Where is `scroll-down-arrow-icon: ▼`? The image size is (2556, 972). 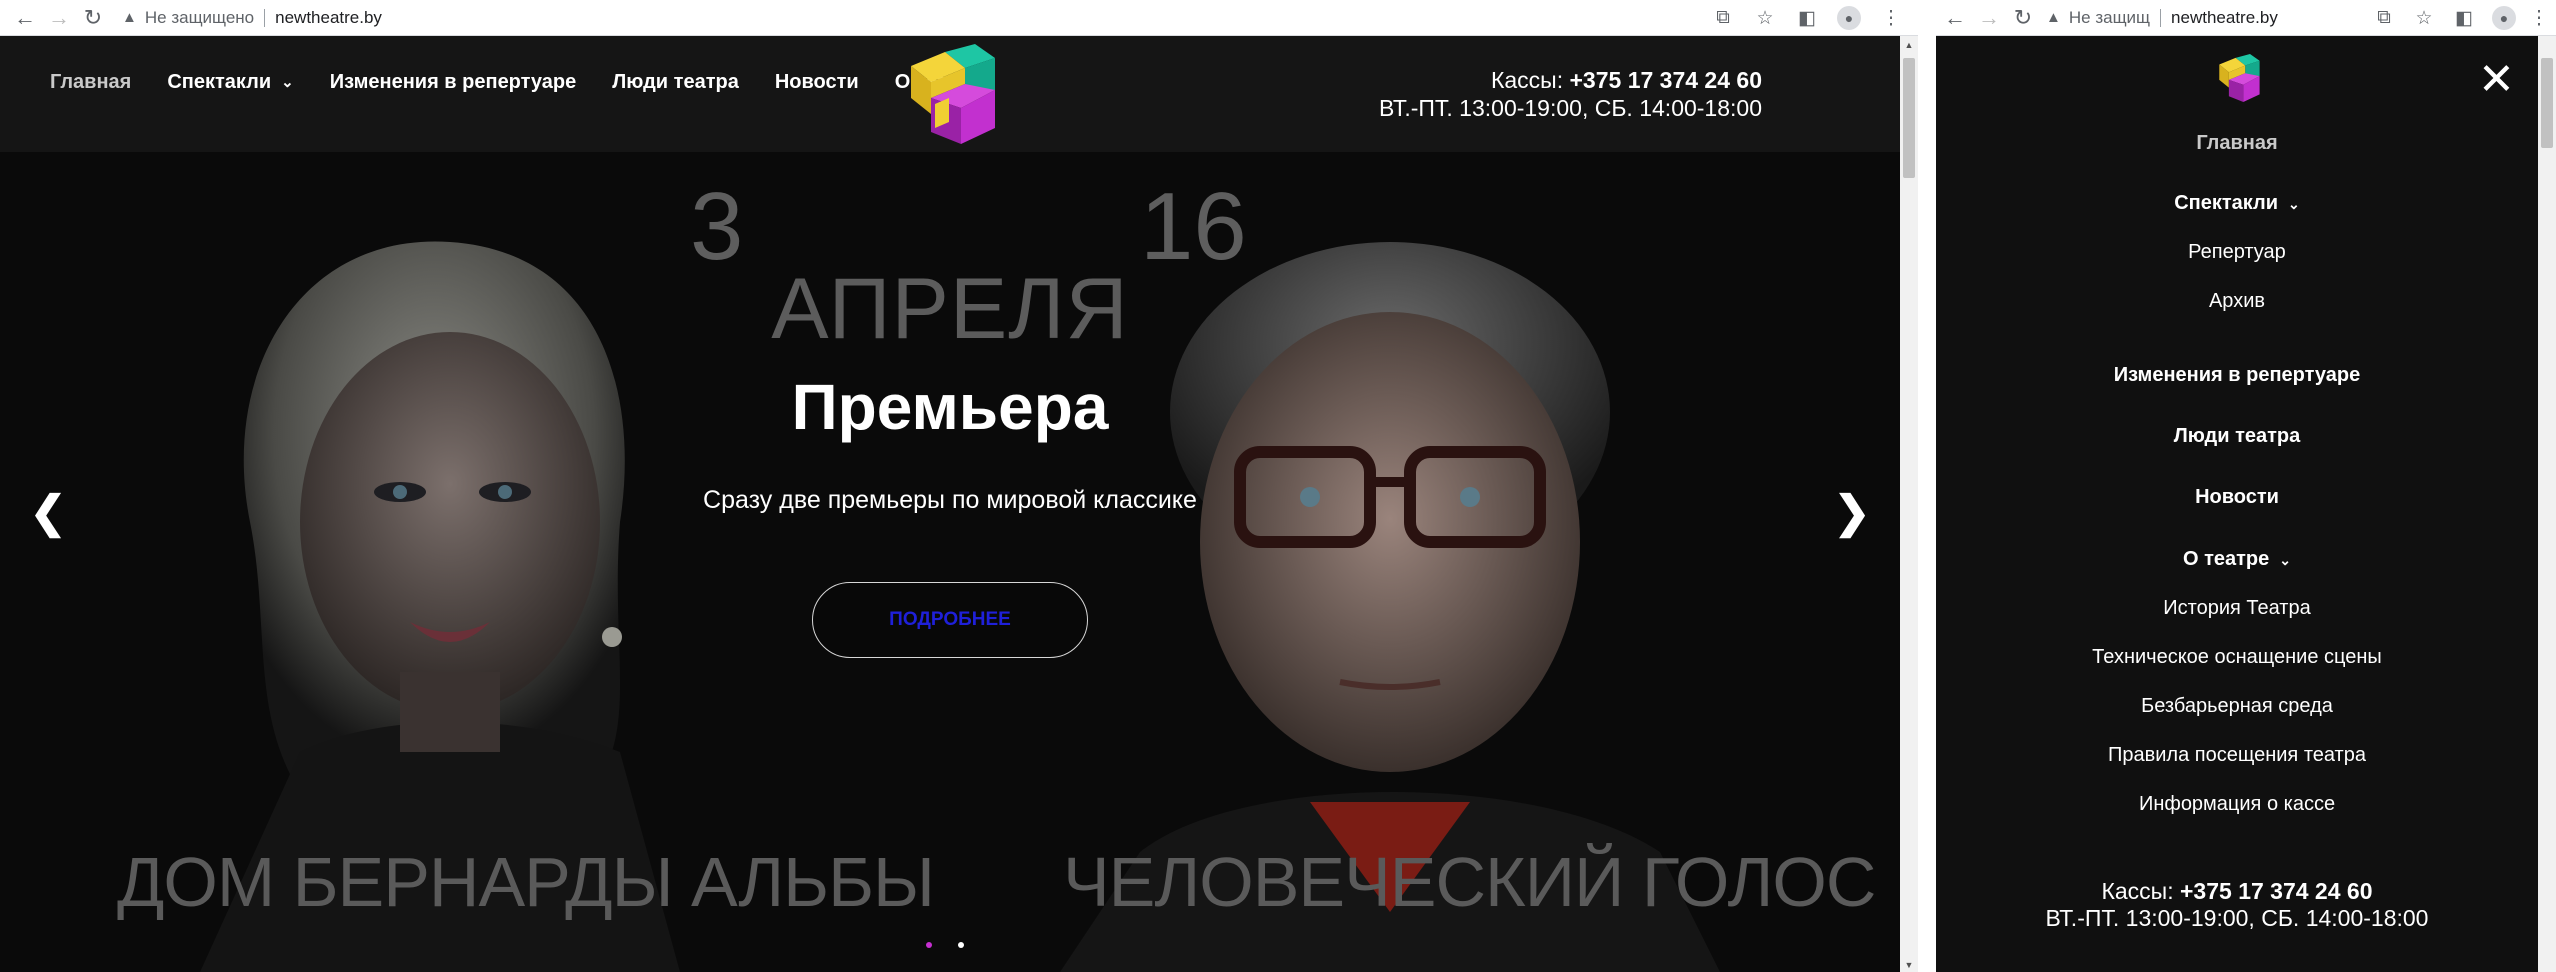 scroll-down-arrow-icon: ▼ is located at coordinates (1909, 965).